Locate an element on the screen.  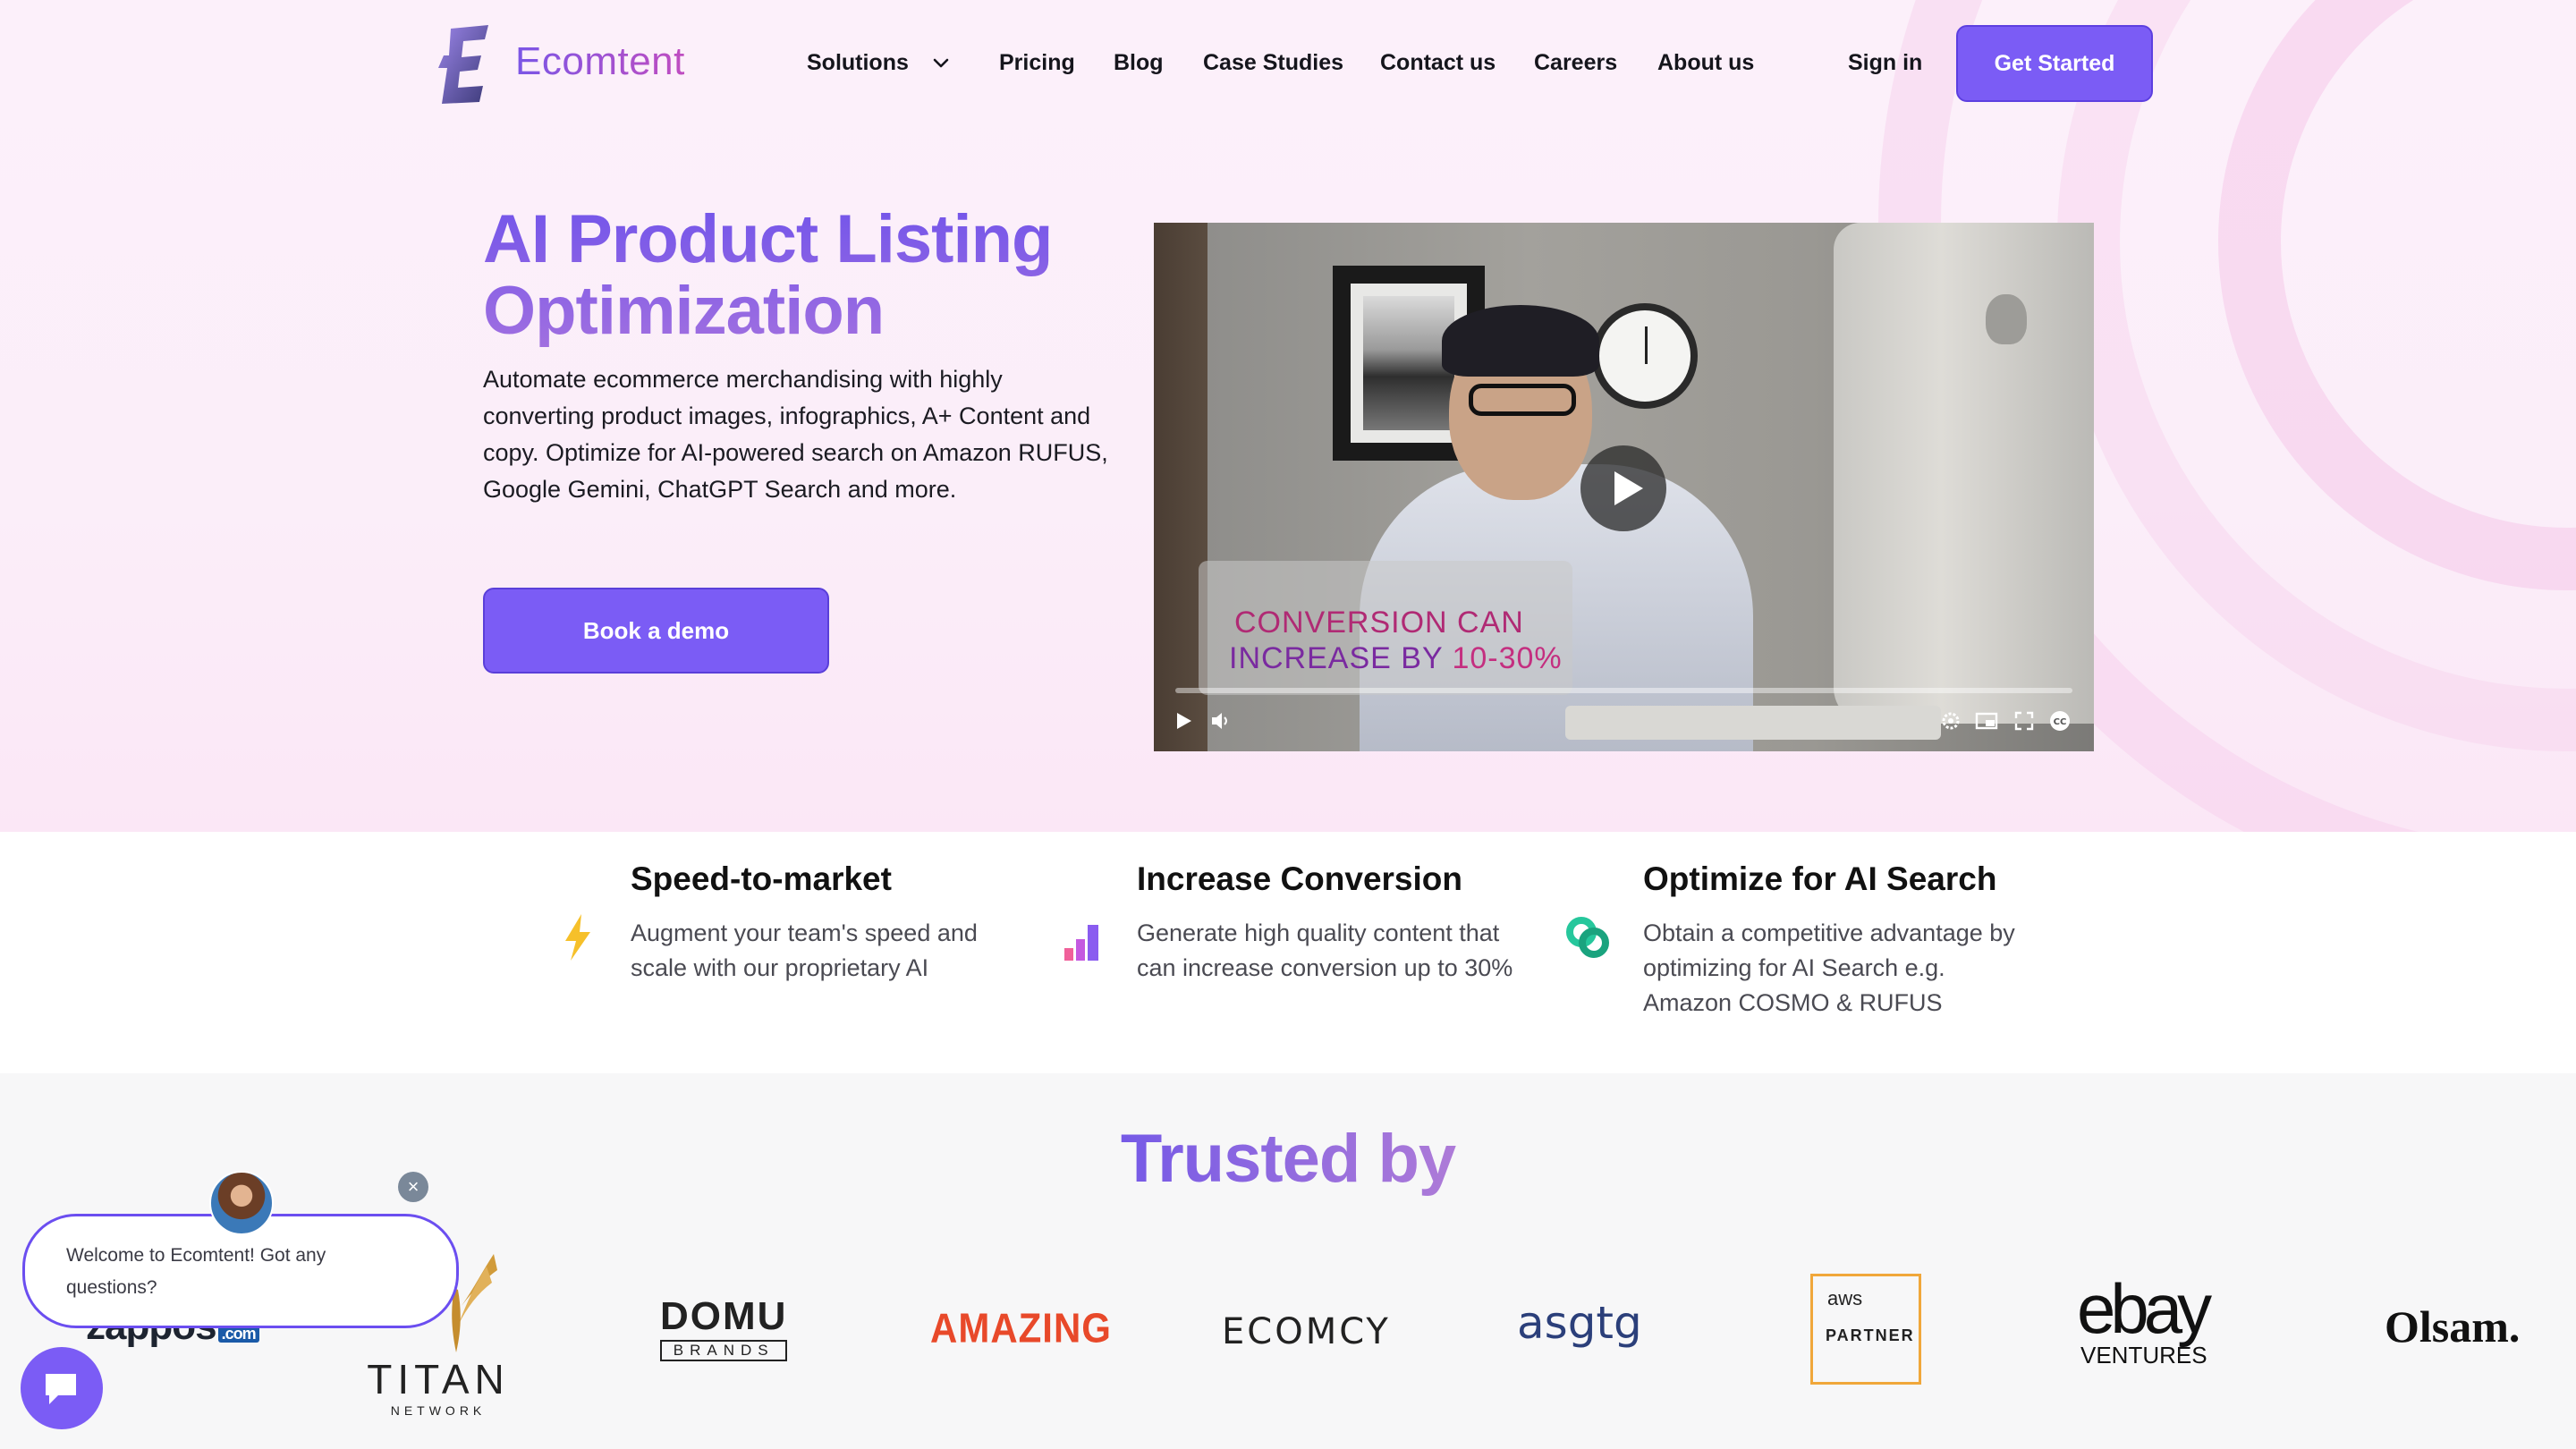
nav-contact-us: Contact us is located at coordinates (1438, 63).